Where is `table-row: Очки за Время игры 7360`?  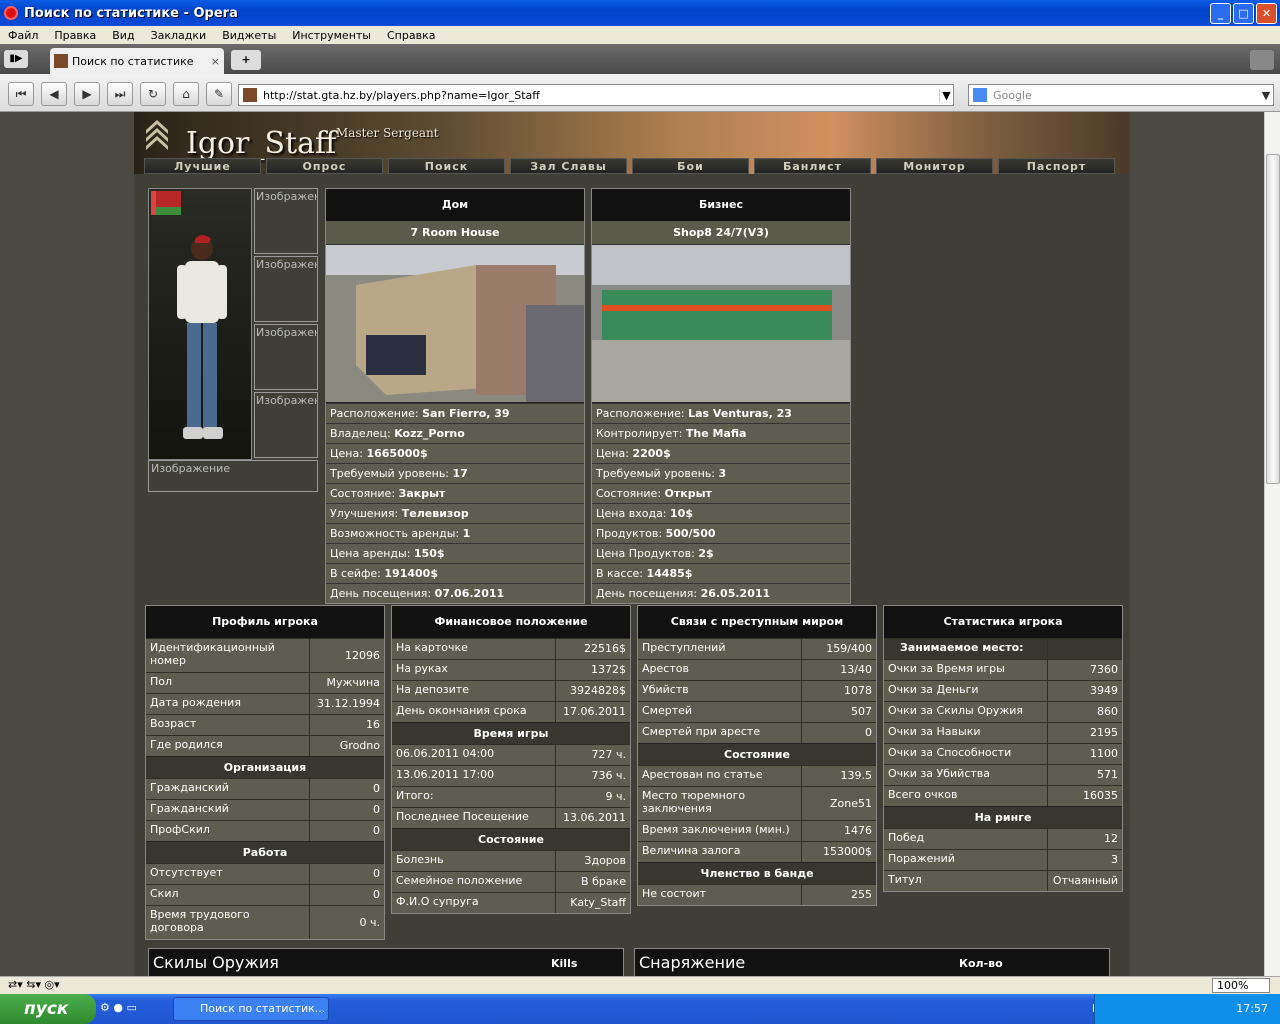 table-row: Очки за Время игры 7360 is located at coordinates (1003, 669).